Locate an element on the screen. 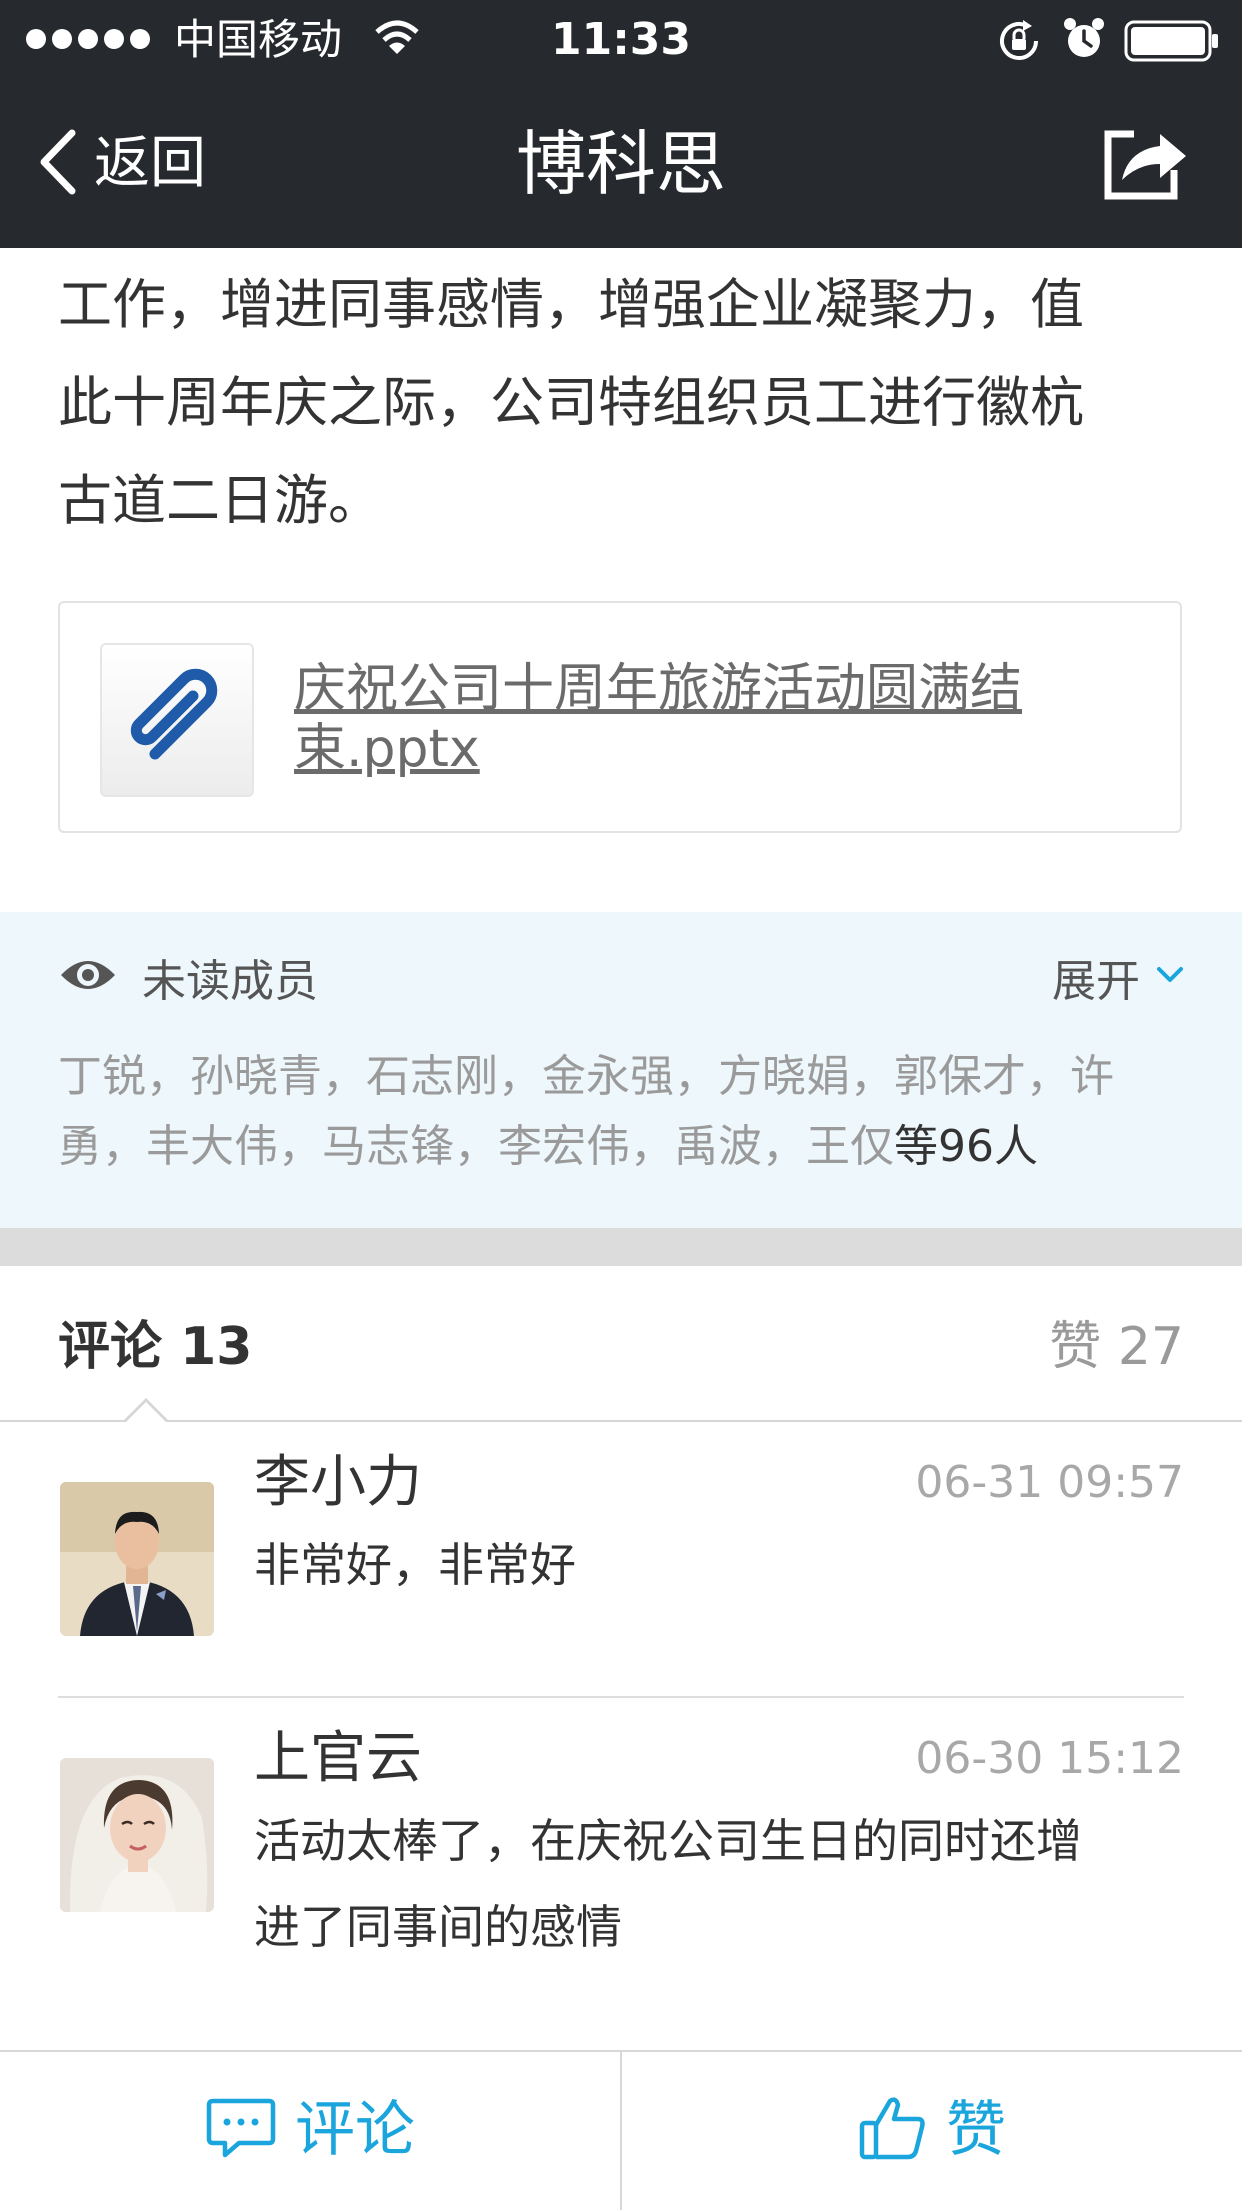  article-line: 工作，增进同事感情，增强企业凝聚力，值 is located at coordinates (571, 304).